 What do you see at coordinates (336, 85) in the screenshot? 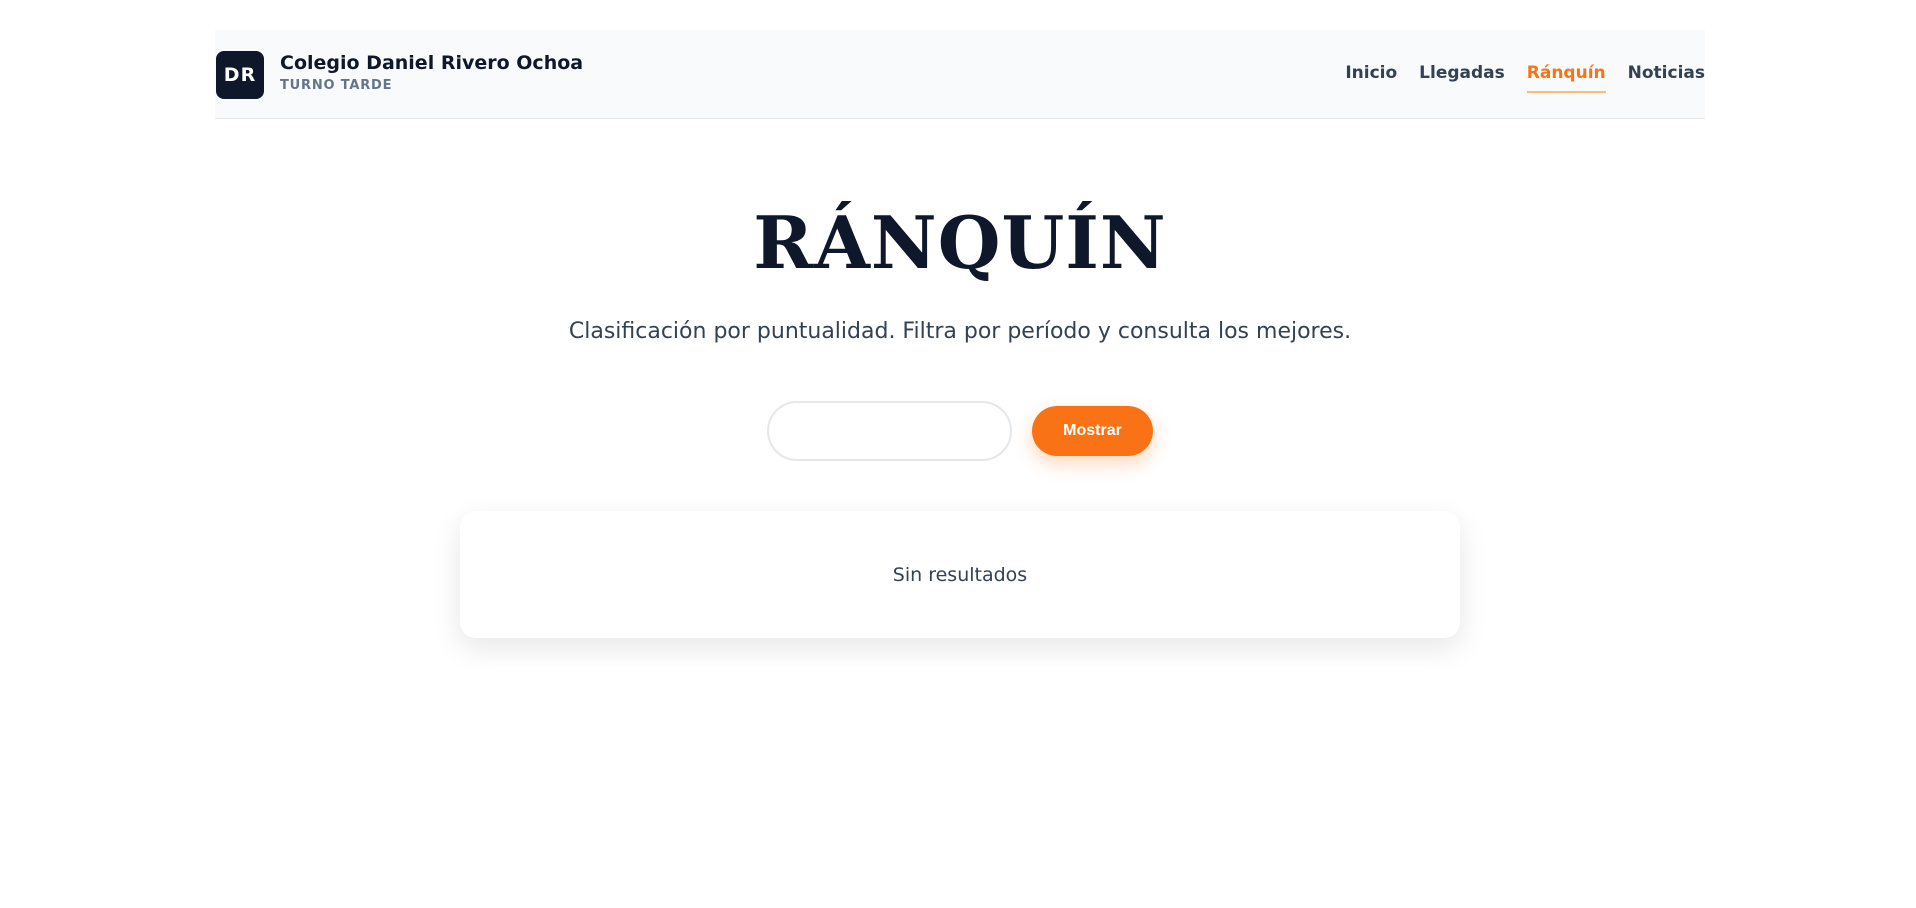
I see `shift-label: TURNO TARDE` at bounding box center [336, 85].